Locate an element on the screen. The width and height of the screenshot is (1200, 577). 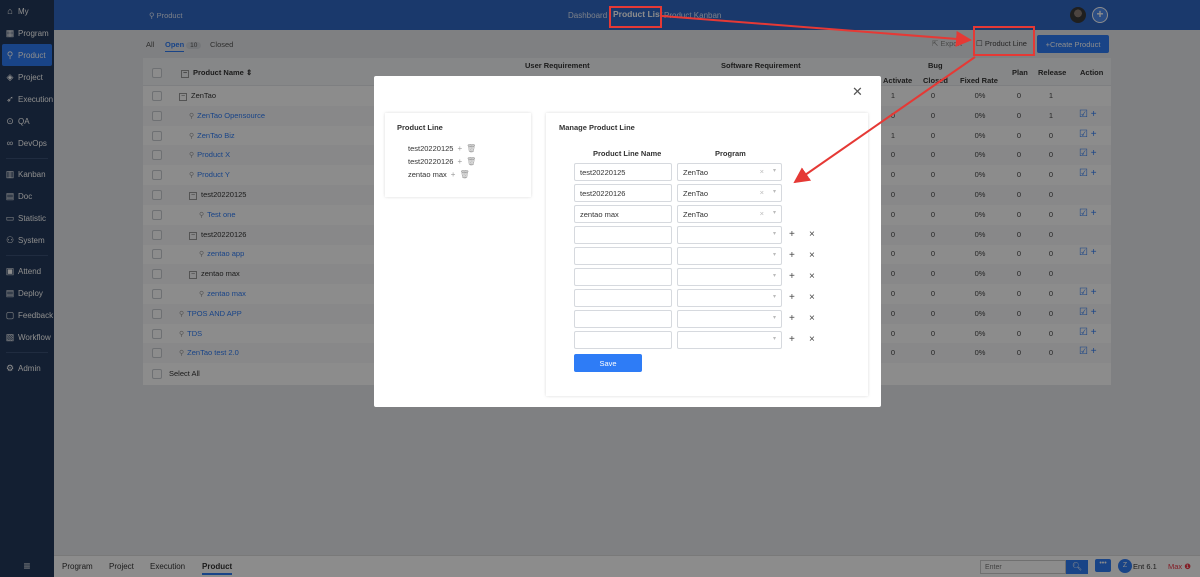
product-line-title: Product Line is located at coordinates (420, 127).